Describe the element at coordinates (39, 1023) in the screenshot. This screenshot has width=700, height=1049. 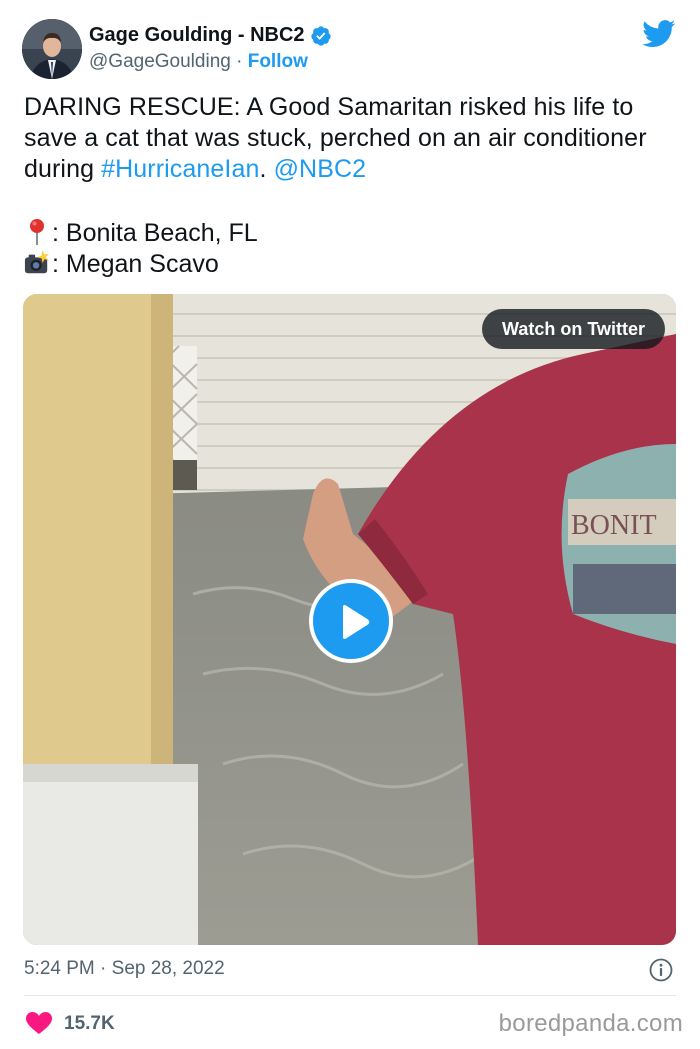
I see `heart-icon` at that location.